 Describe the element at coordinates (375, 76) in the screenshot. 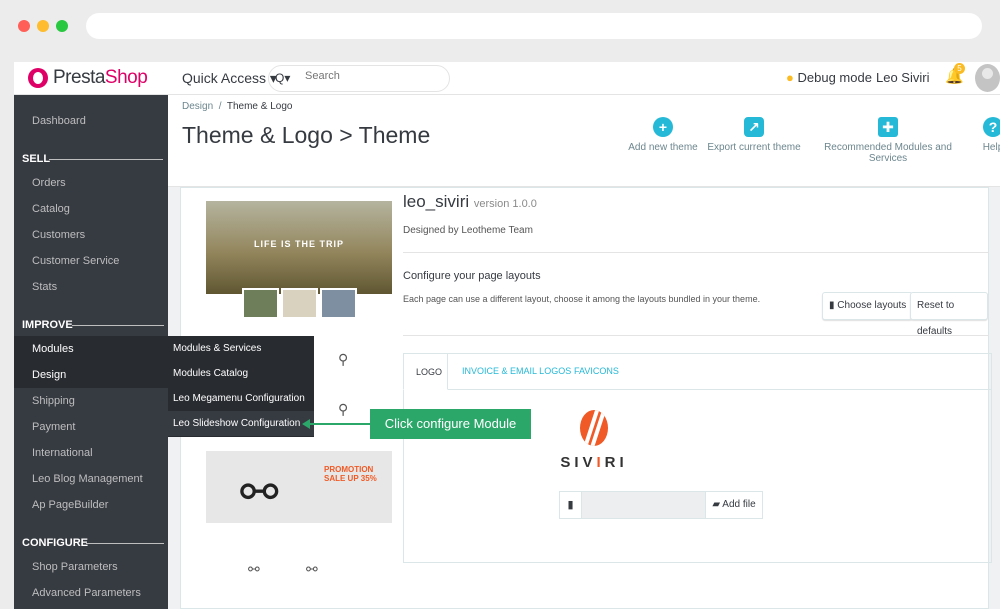

I see `search-input` at that location.